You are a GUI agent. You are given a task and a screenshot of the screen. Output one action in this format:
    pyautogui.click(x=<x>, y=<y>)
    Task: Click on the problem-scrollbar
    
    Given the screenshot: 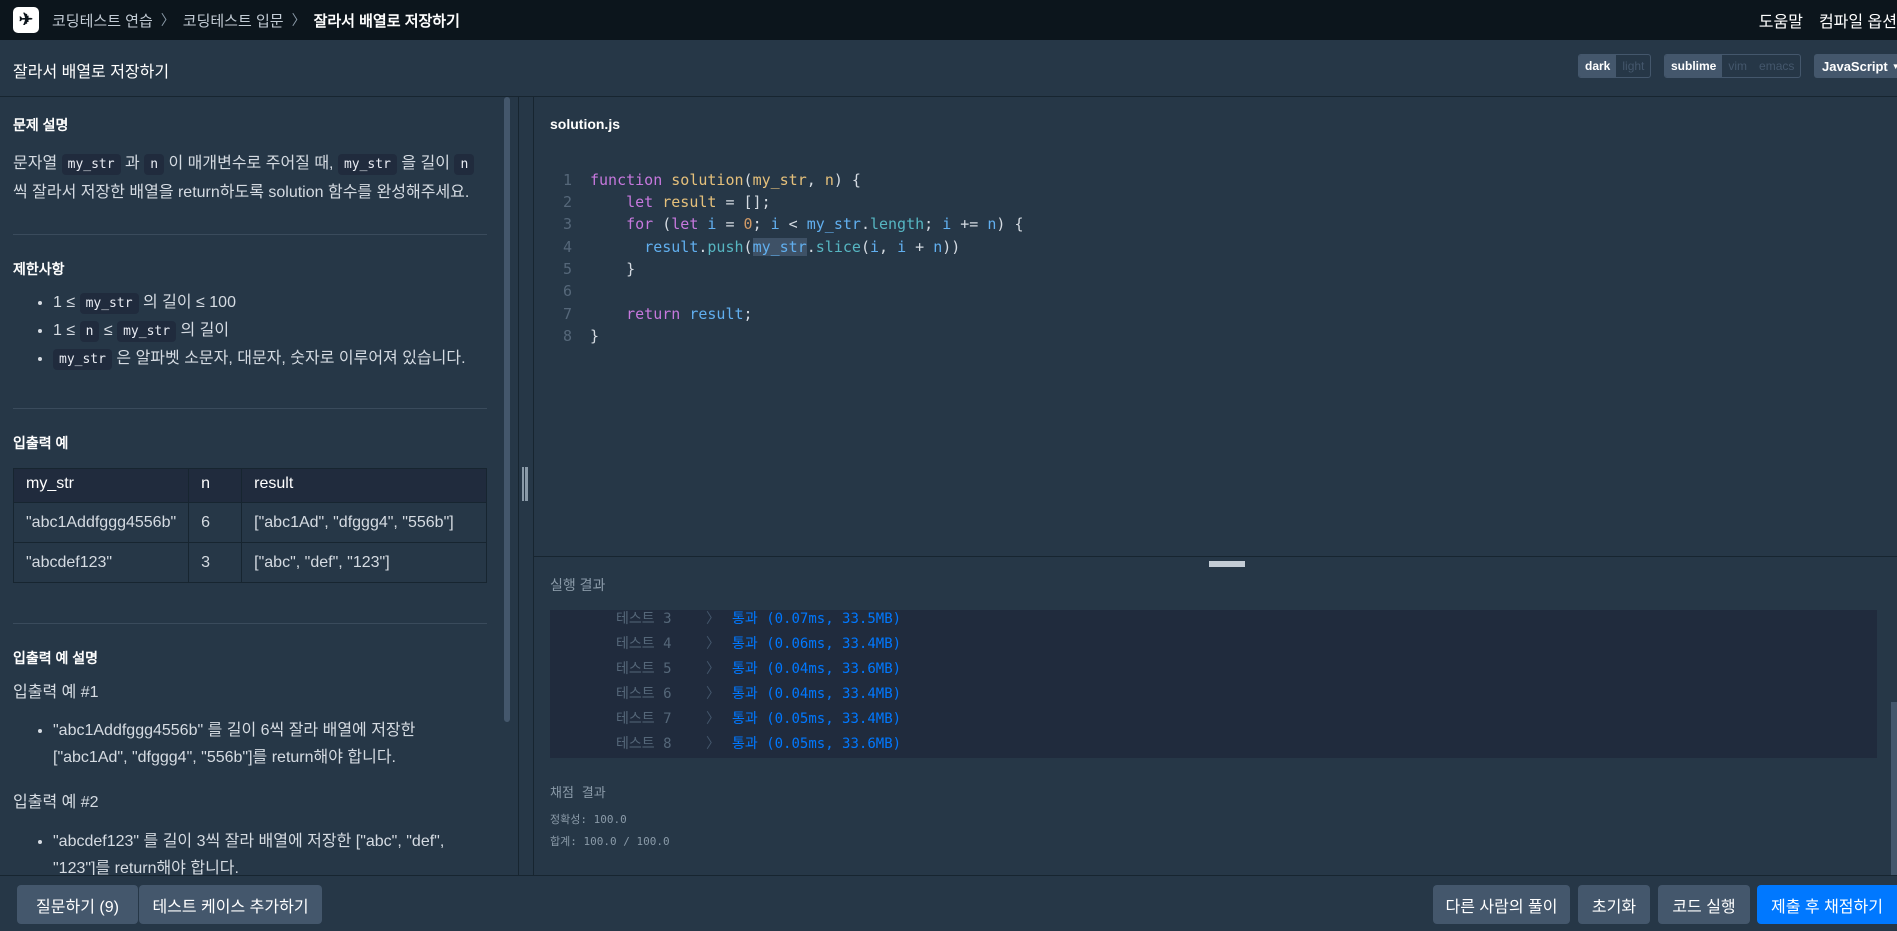 What is the action you would take?
    pyautogui.click(x=507, y=409)
    